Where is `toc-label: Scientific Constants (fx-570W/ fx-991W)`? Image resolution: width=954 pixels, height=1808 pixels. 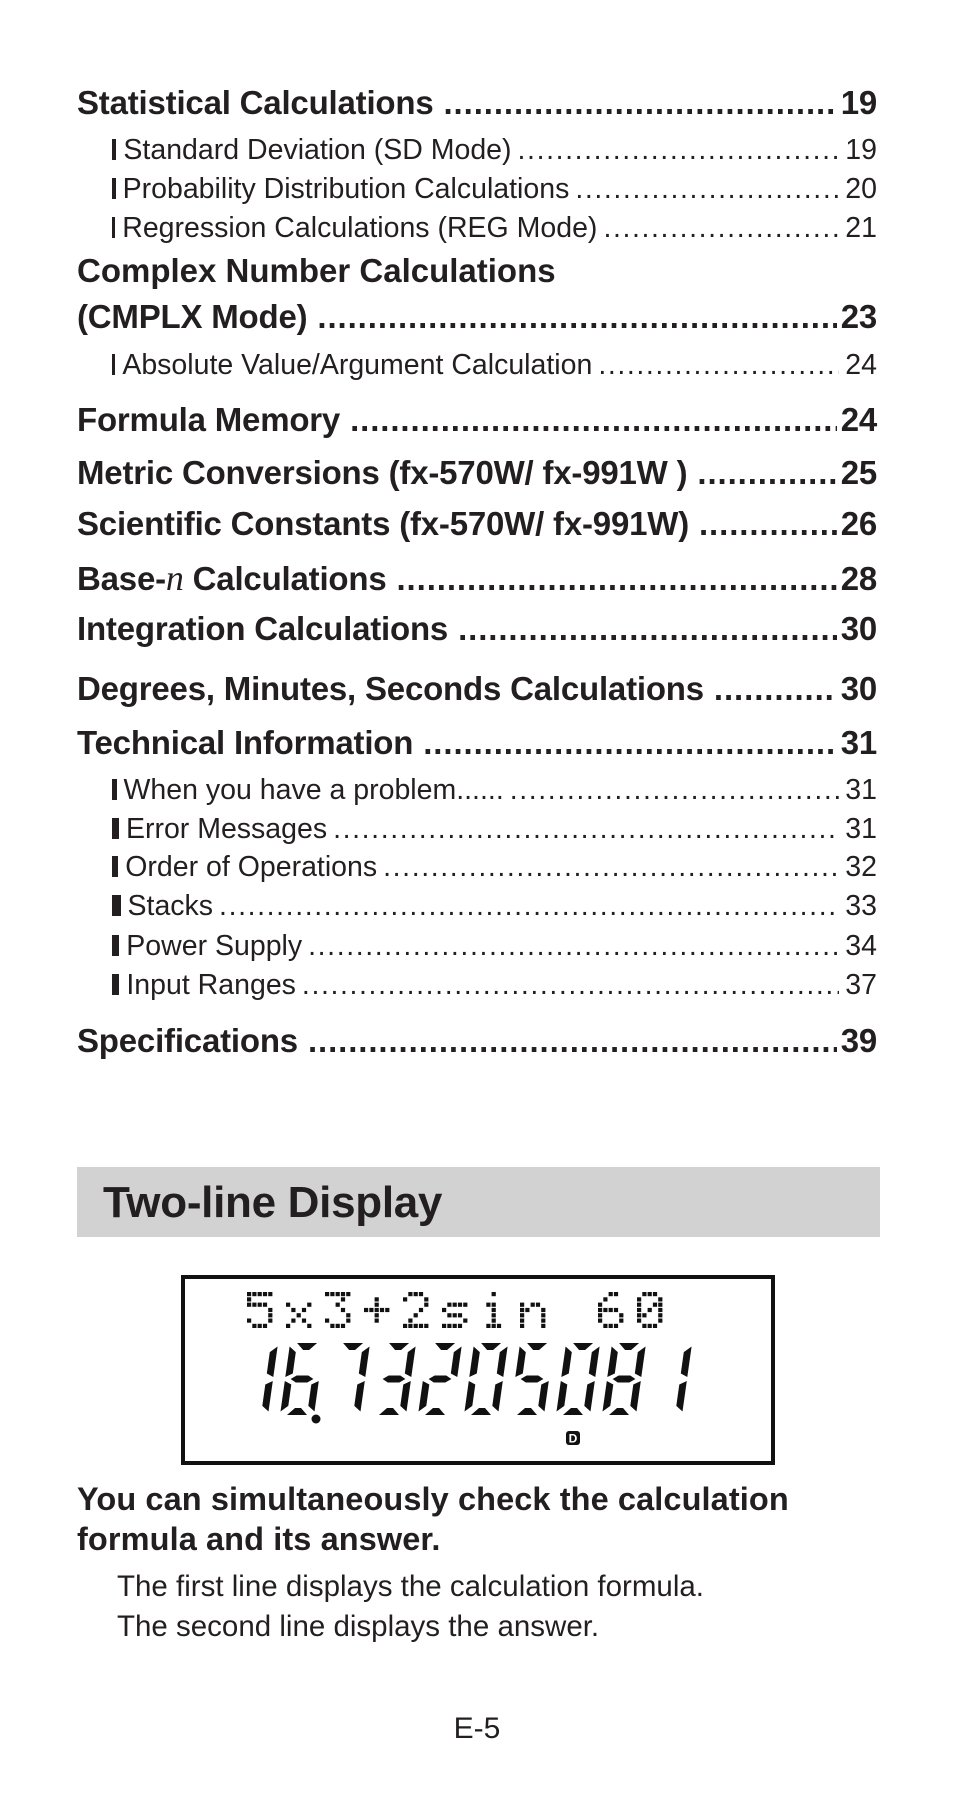
toc-label: Scientific Constants (fx-570W/ fx-991W) is located at coordinates (383, 523).